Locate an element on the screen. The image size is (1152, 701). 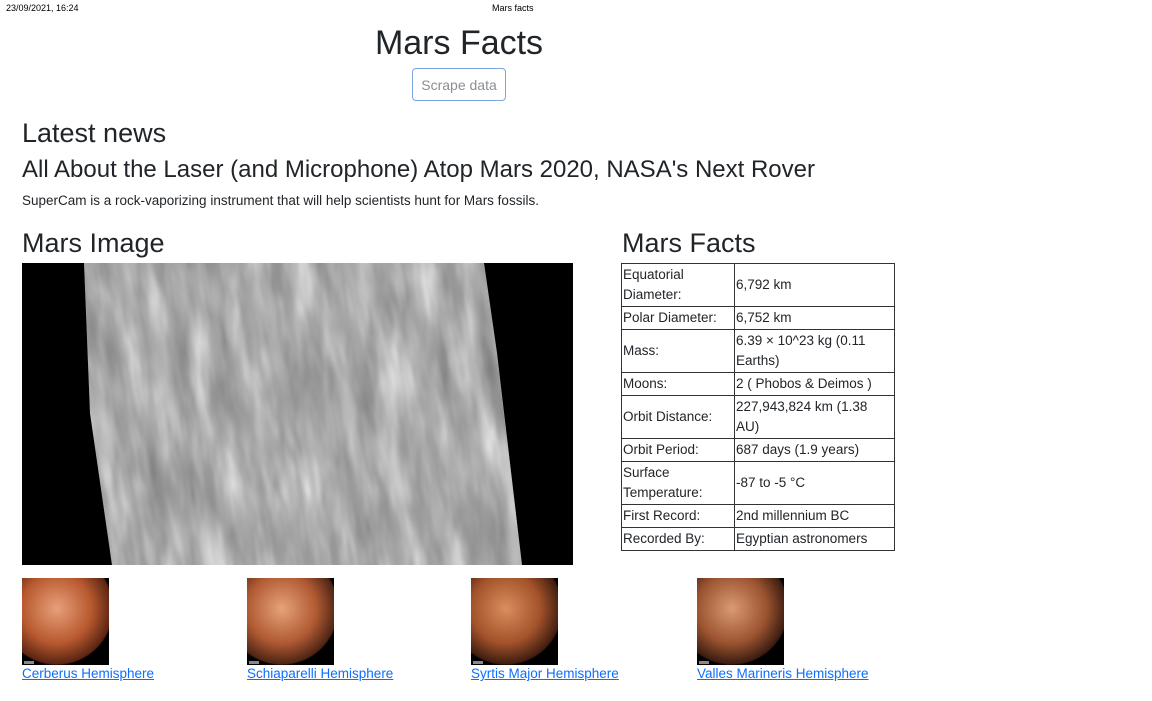
fact-label: Polar Diameter: is located at coordinates (678, 318).